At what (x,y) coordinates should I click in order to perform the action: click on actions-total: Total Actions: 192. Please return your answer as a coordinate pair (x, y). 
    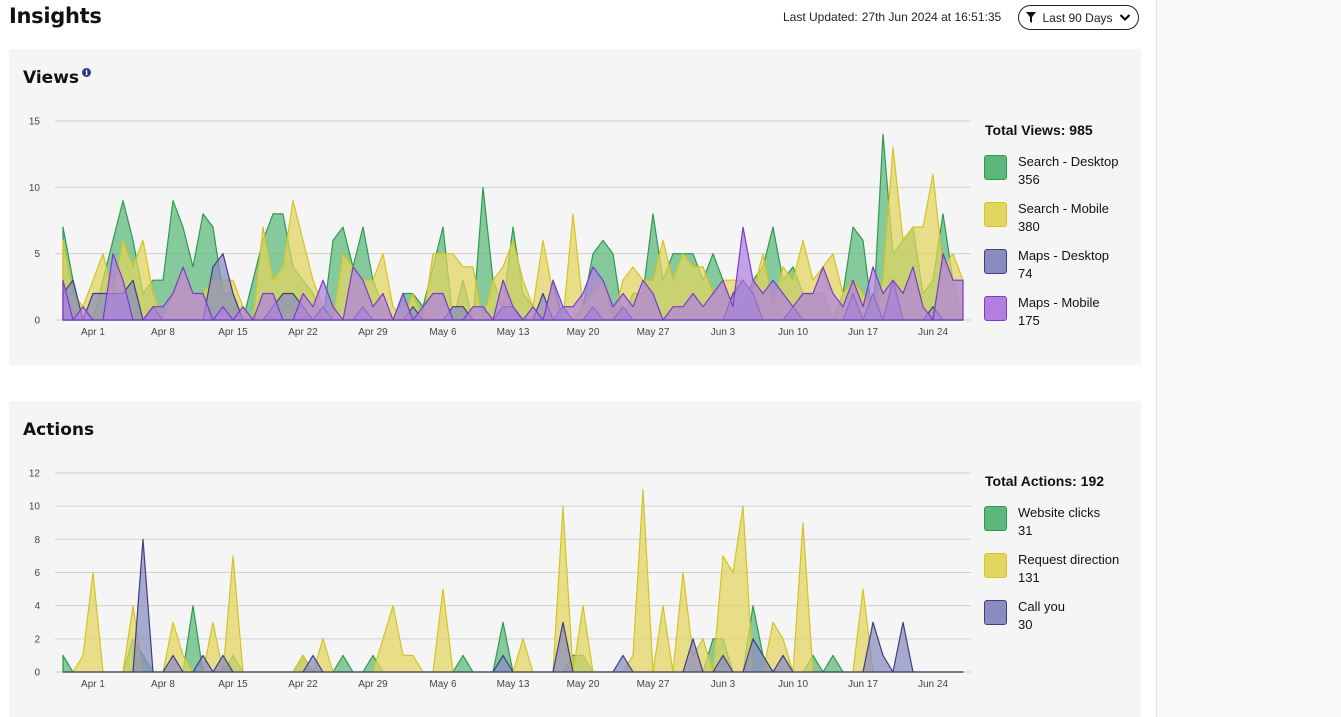
    Looking at the image, I should click on (1045, 481).